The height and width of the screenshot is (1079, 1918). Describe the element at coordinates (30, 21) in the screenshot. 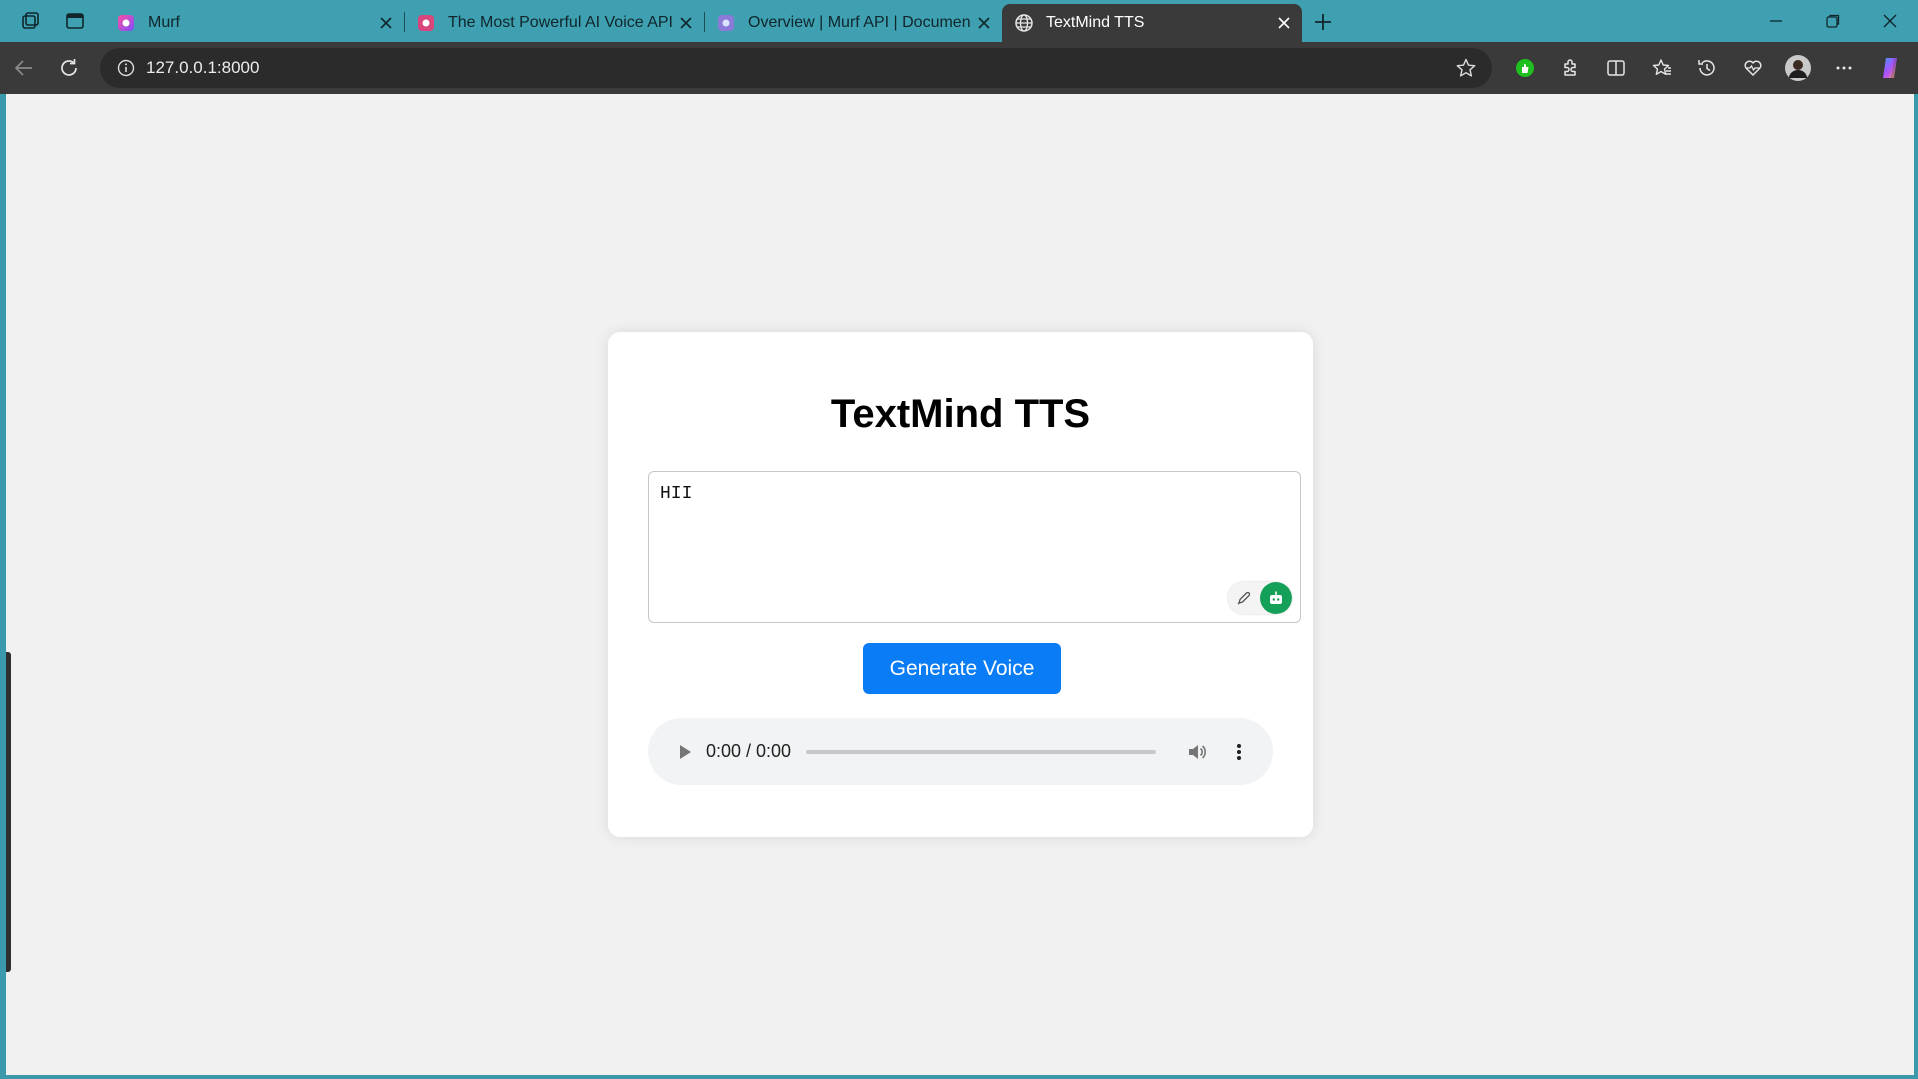

I see `workspaces-icon` at that location.